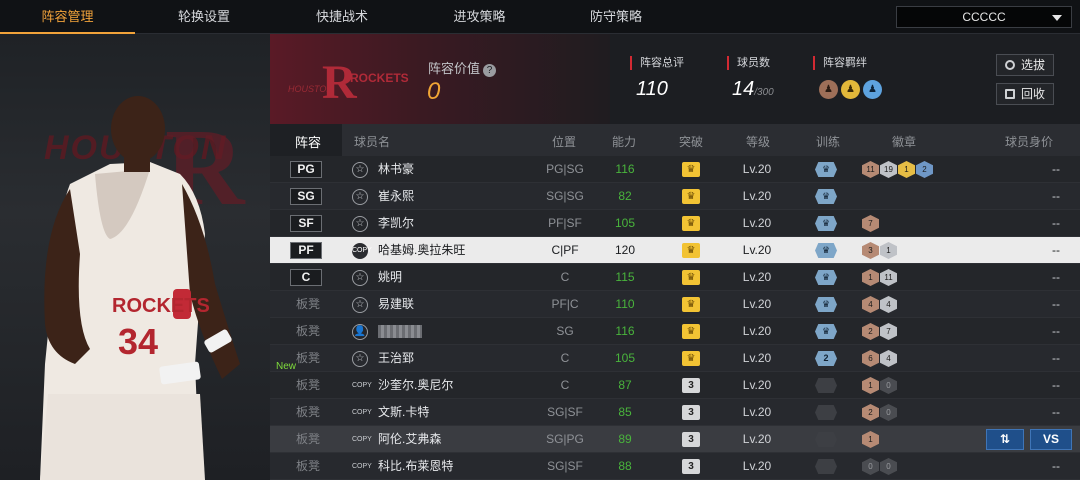  I want to click on player-name: 王治郅, so click(396, 358).